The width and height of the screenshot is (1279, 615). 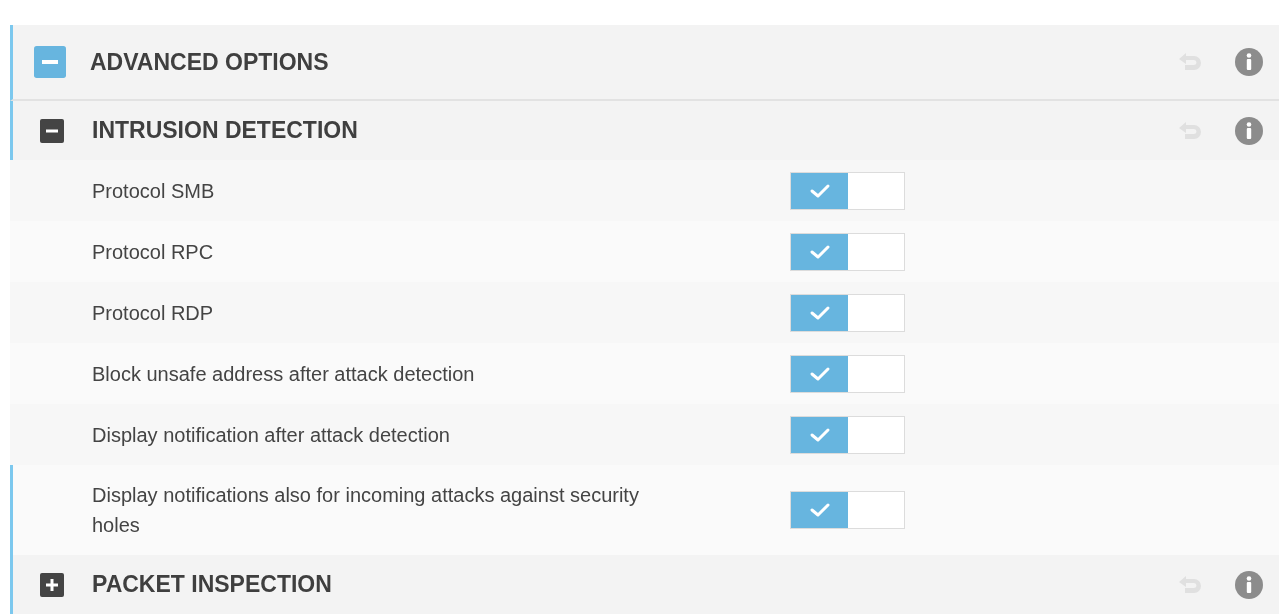 What do you see at coordinates (366, 510) in the screenshot?
I see `setting-label: Display notifications also for incoming attacks against security holes` at bounding box center [366, 510].